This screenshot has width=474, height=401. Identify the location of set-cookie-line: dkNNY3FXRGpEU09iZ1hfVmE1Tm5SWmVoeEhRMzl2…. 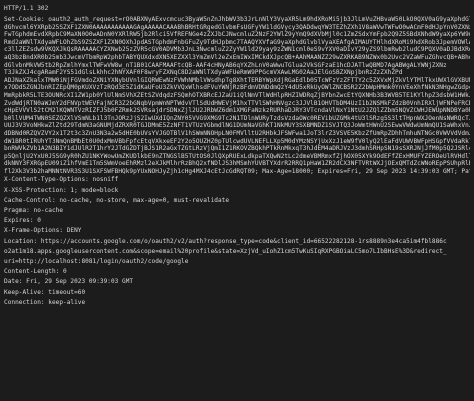
(237, 164).